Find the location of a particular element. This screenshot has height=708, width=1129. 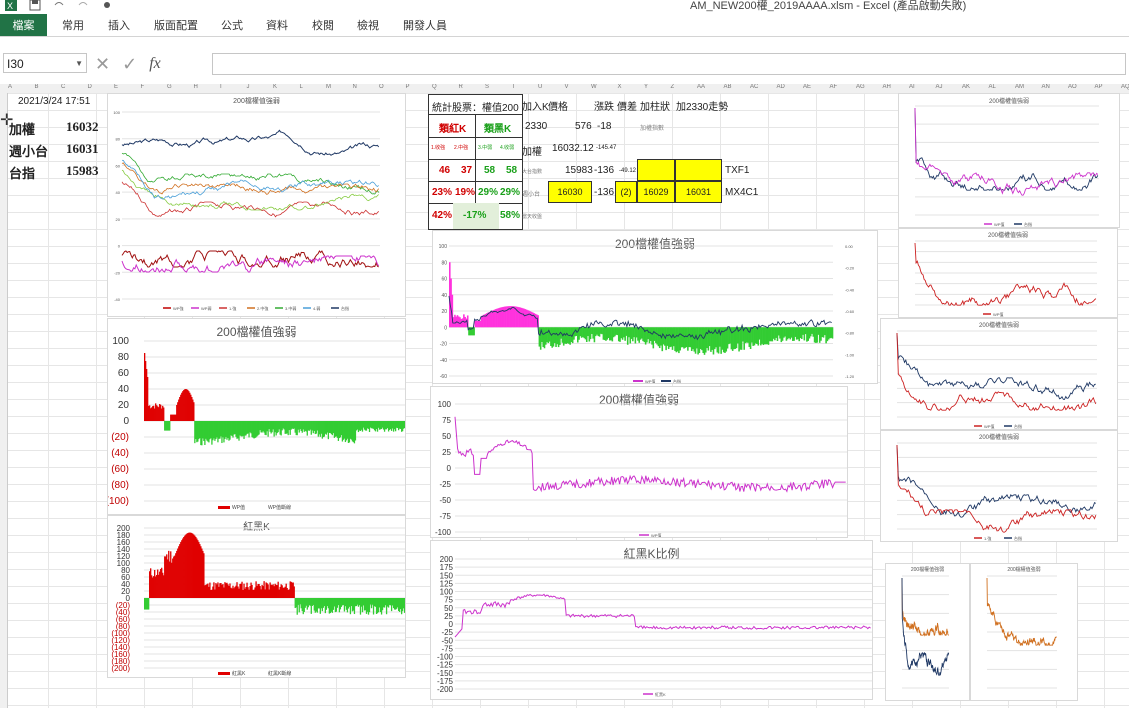

column-header: H is located at coordinates (196, 87).